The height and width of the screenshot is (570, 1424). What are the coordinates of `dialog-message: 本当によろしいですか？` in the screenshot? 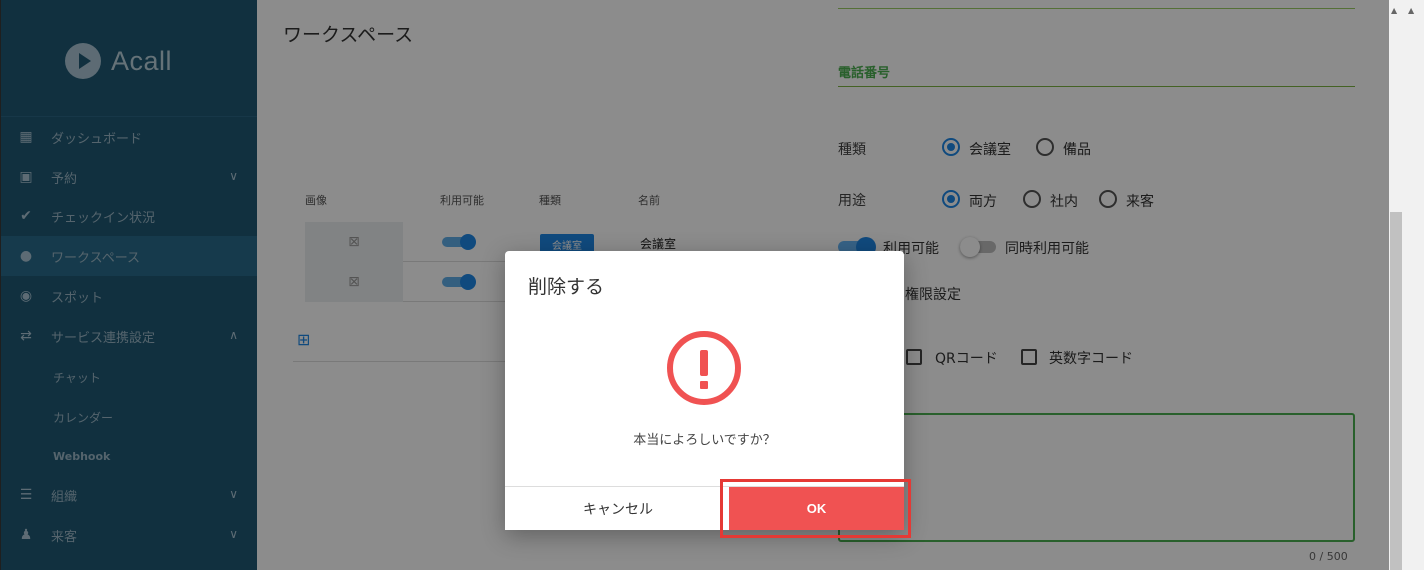 It's located at (704, 440).